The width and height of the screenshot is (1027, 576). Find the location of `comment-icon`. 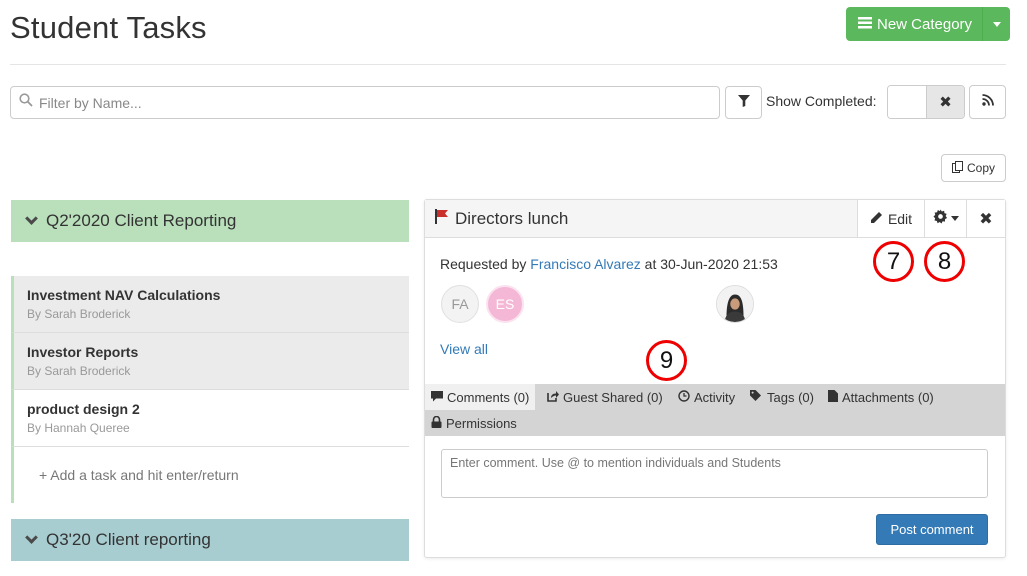

comment-icon is located at coordinates (437, 397).